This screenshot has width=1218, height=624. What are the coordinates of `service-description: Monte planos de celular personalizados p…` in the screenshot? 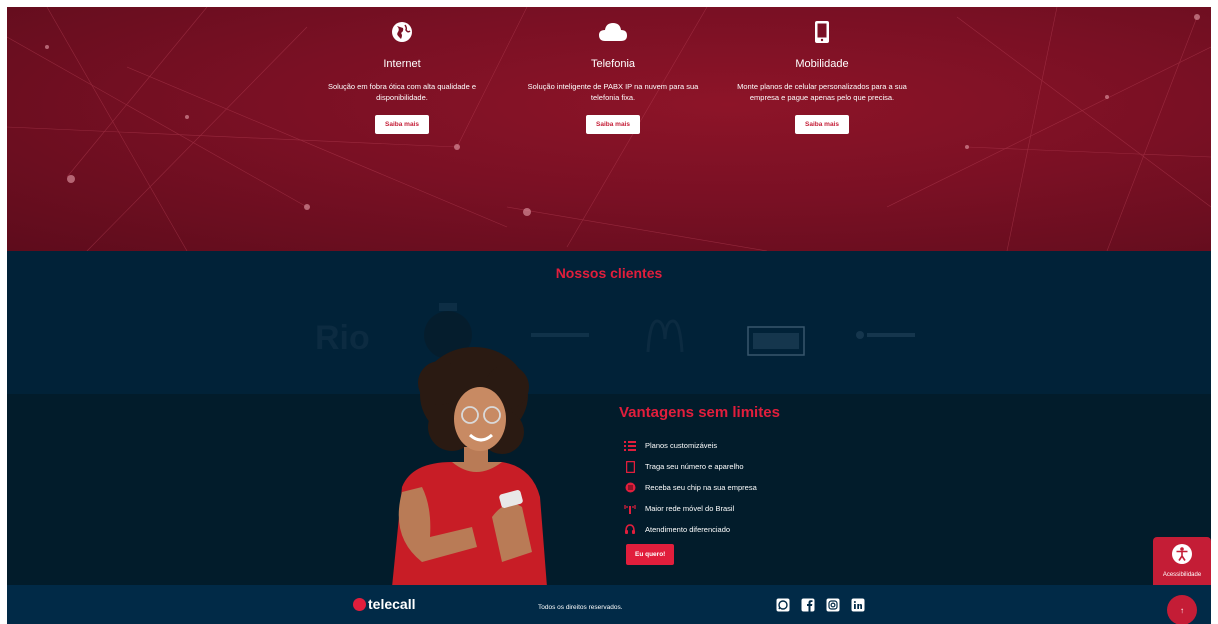 It's located at (822, 92).